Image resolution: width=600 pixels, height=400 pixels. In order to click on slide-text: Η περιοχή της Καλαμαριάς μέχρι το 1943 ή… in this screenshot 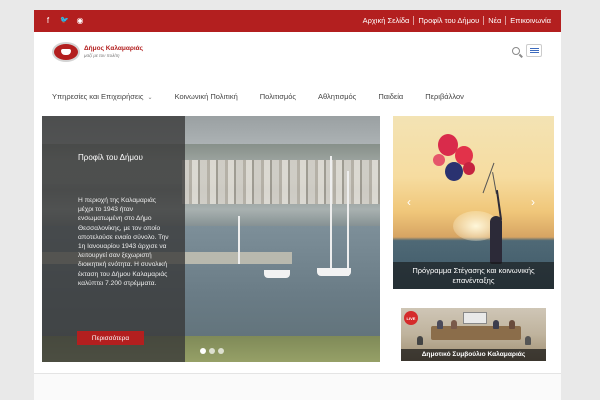, I will do `click(123, 242)`.